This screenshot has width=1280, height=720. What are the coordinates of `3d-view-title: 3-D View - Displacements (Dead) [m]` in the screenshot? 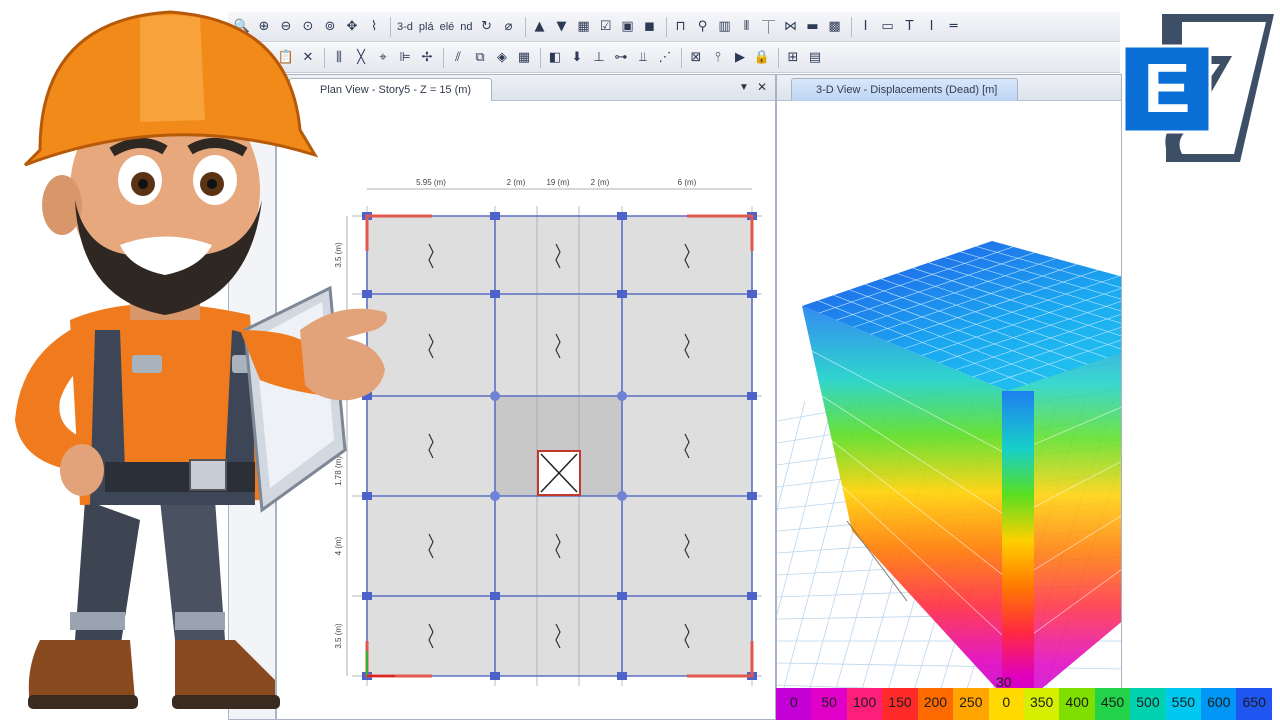 It's located at (907, 90).